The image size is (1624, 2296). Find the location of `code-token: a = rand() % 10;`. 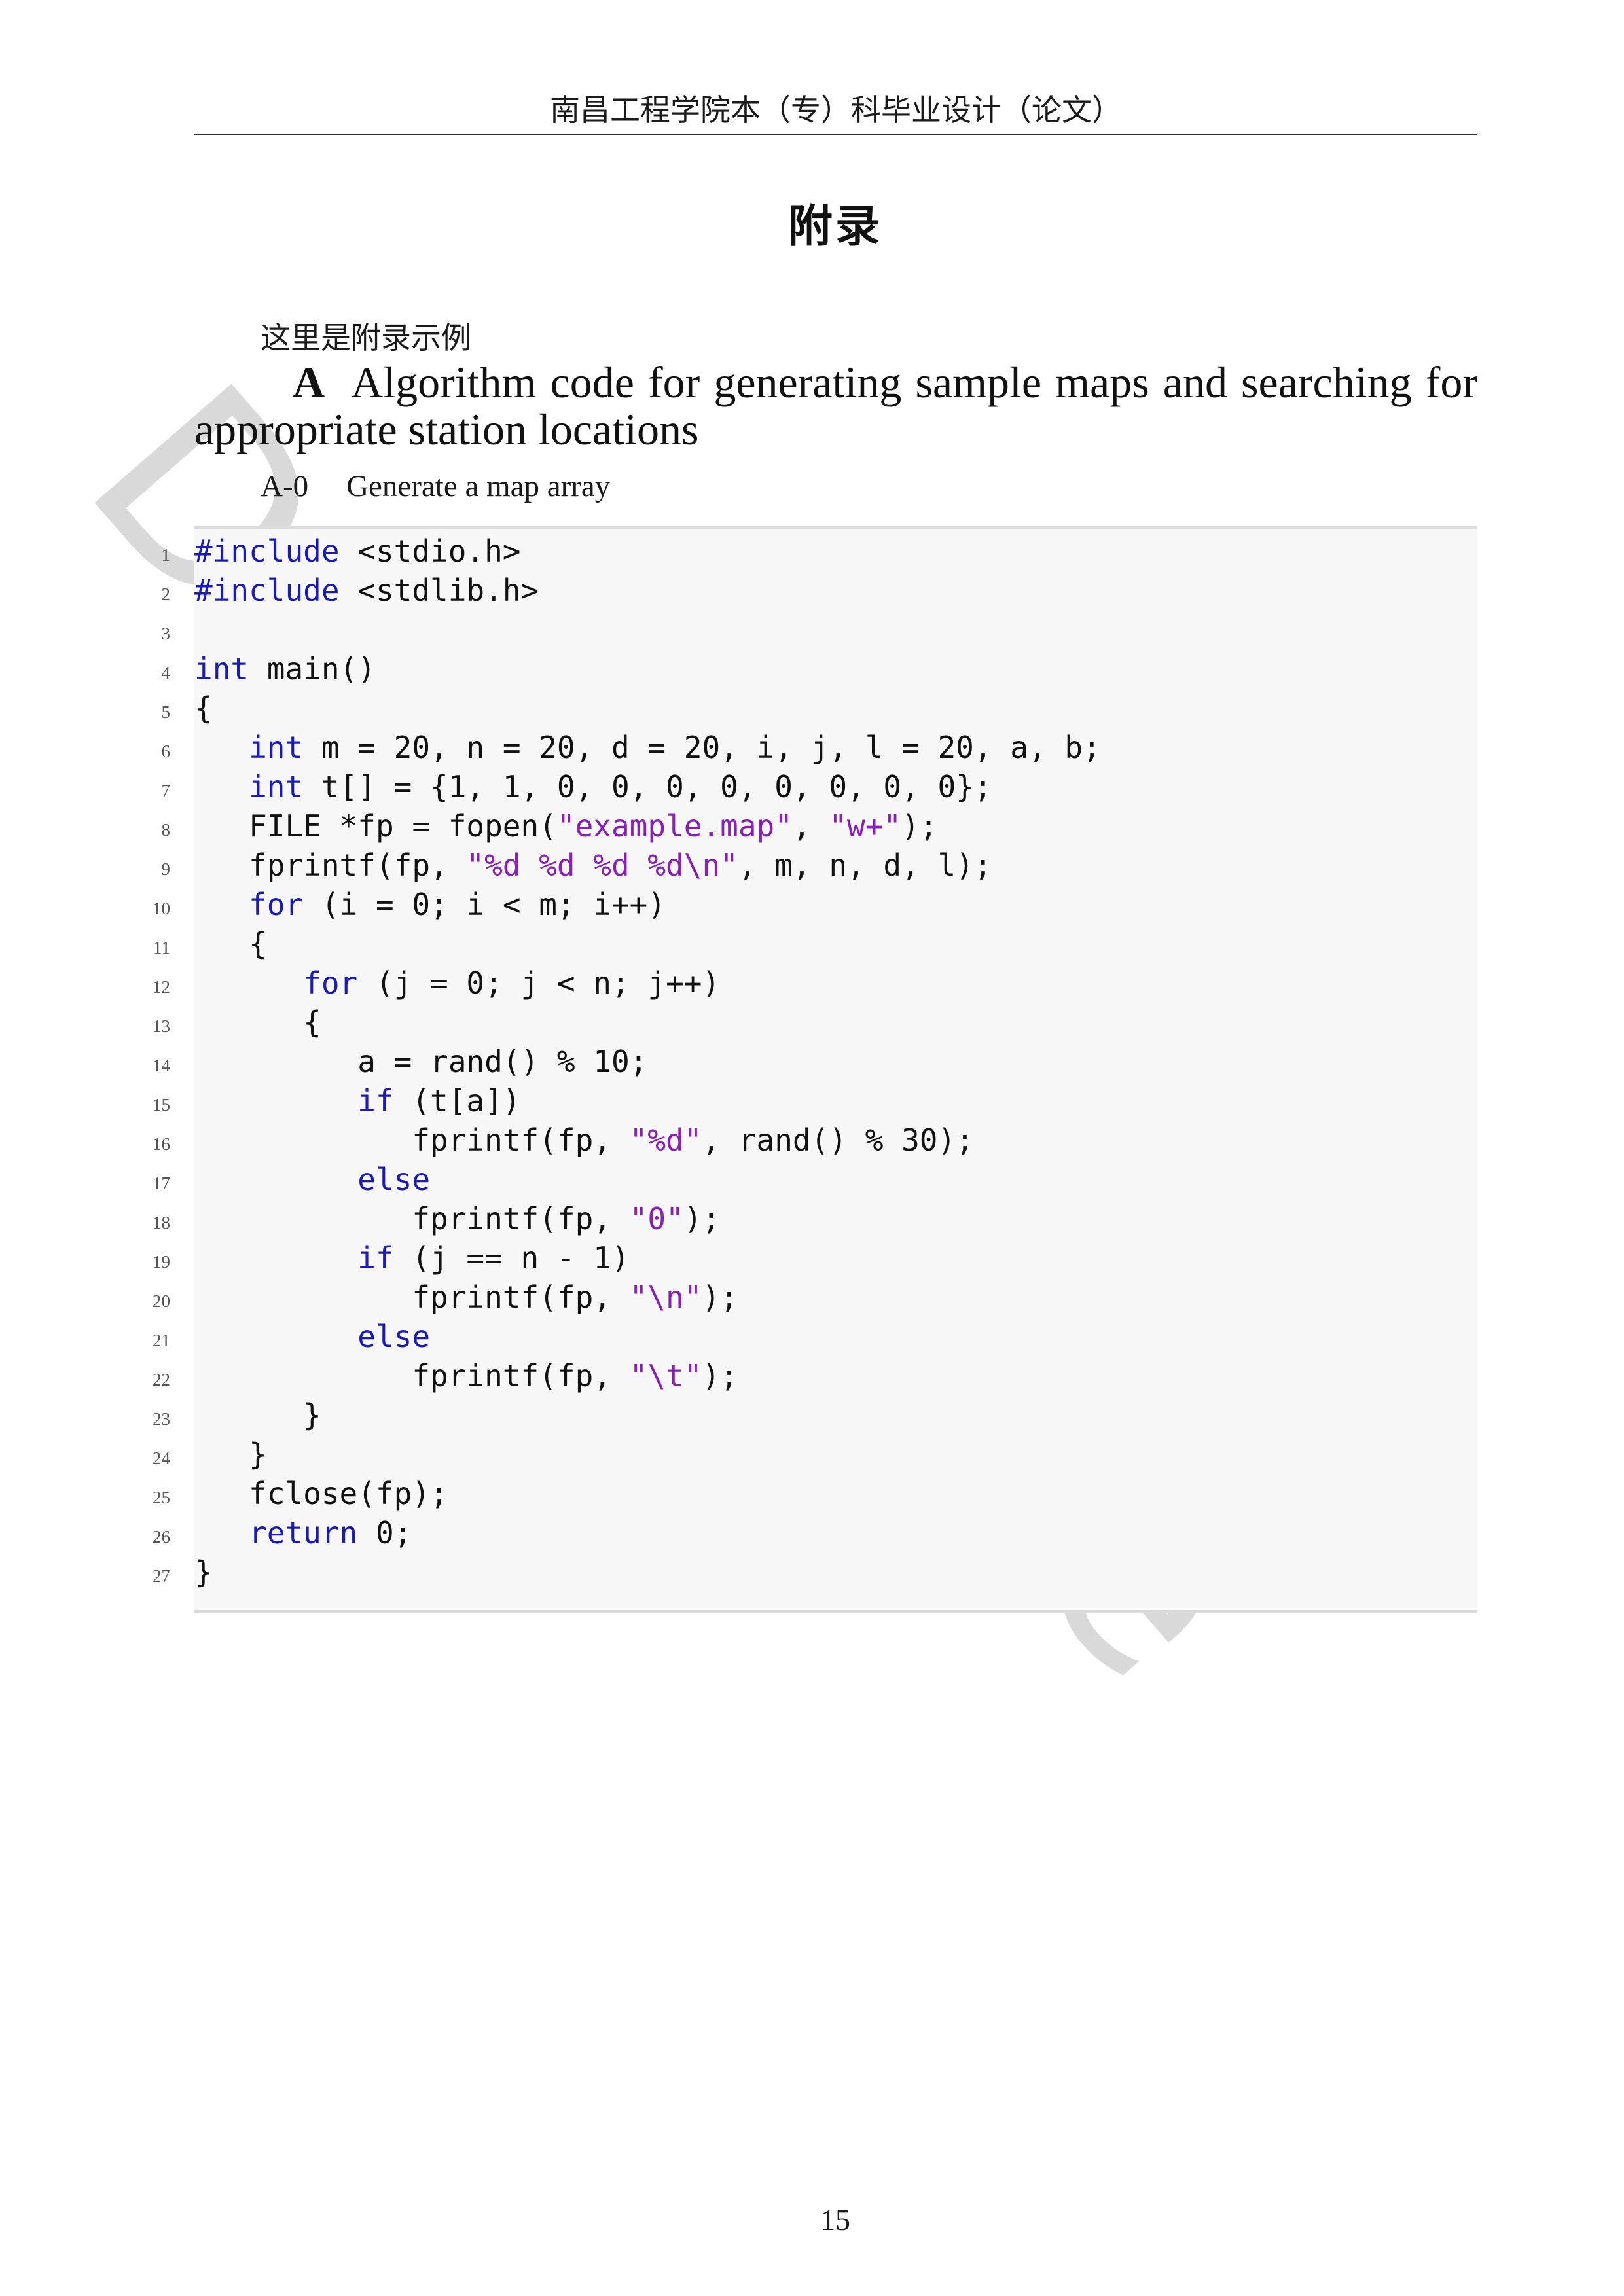

code-token: a = rand() % 10; is located at coordinates (421, 1061).